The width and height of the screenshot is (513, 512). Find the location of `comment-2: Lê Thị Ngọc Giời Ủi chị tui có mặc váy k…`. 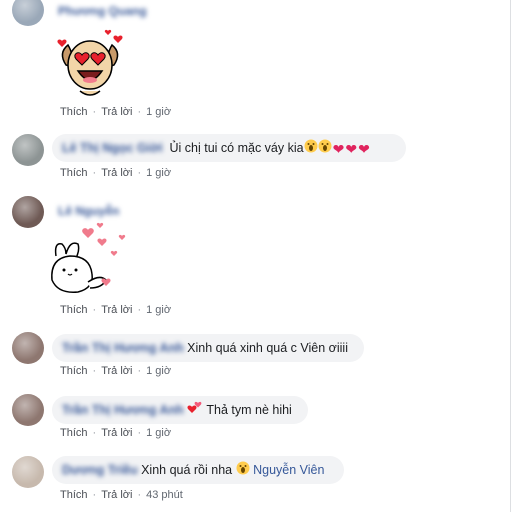

comment-2: Lê Thị Ngọc Giời Ủi chị tui có mặc váy k… is located at coordinates (252, 157).